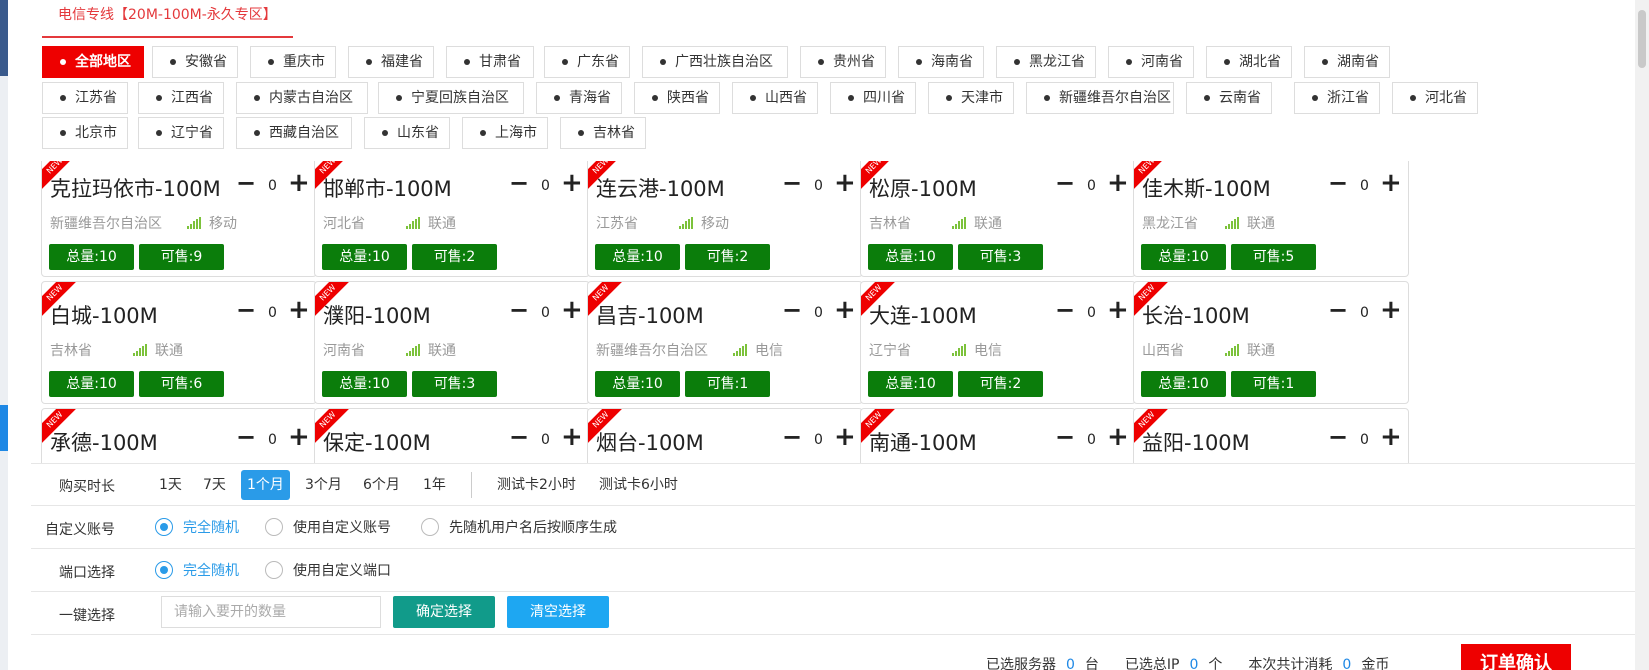  What do you see at coordinates (444, 612) in the screenshot?
I see `confirm-select-button: 确定选择` at bounding box center [444, 612].